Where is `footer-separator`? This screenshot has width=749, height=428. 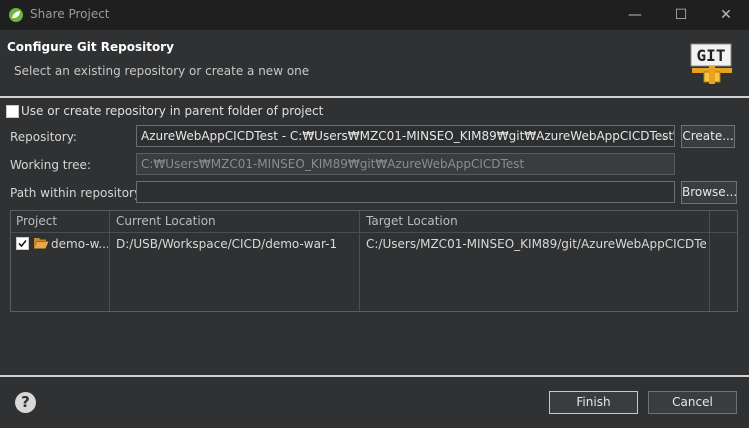 footer-separator is located at coordinates (374, 376).